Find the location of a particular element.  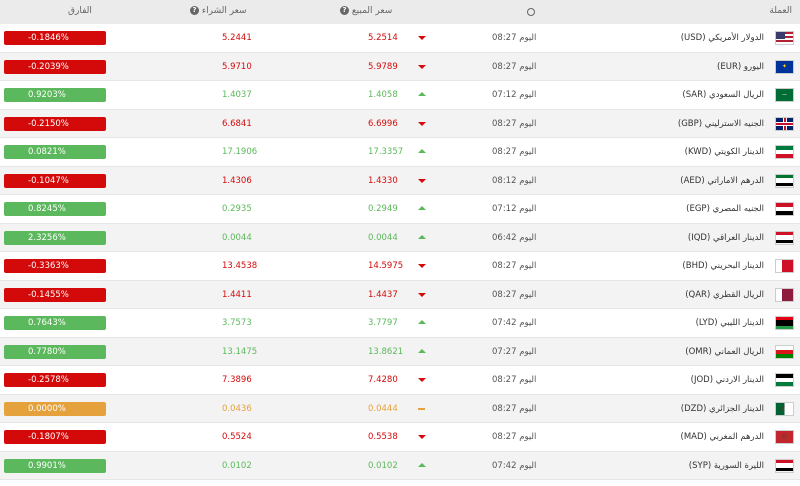

diff-badge: 0.7780% is located at coordinates (55, 351).